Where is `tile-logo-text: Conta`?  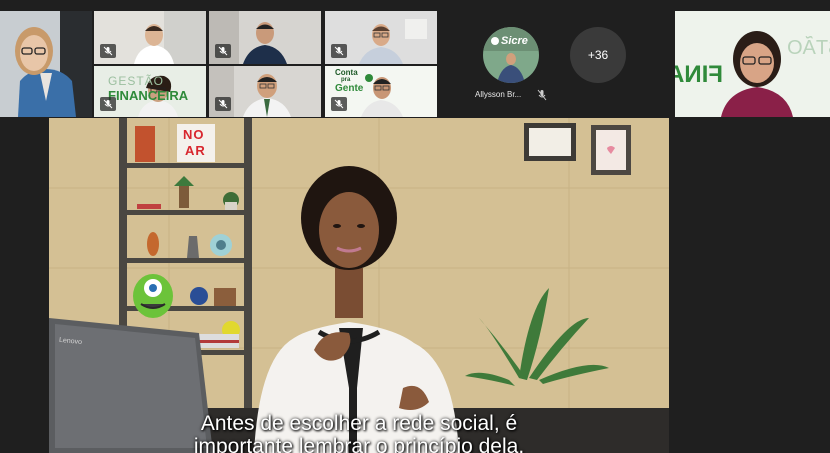
tile-logo-text: Conta is located at coordinates (346, 72).